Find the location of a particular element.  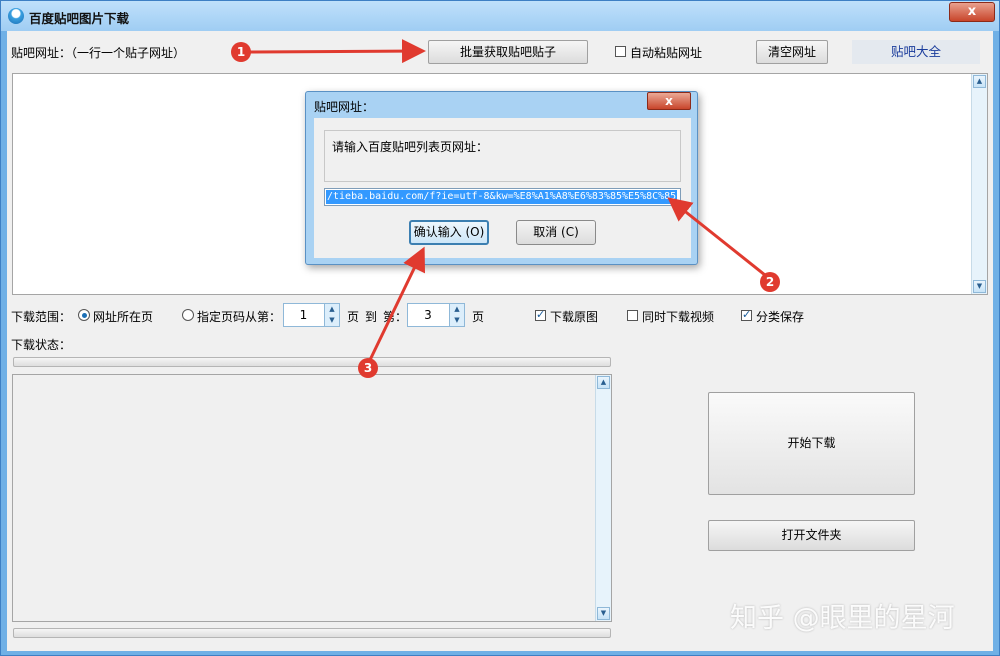

download-original-label: 下载原图 is located at coordinates (574, 317).